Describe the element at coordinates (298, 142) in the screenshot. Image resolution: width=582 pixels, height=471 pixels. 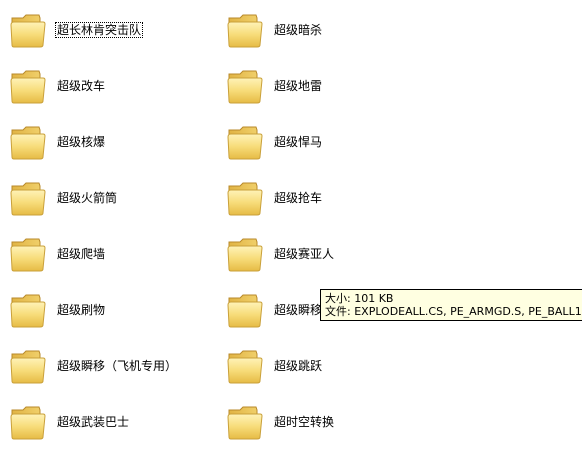
I see `folder-label: 超级悍马` at that location.